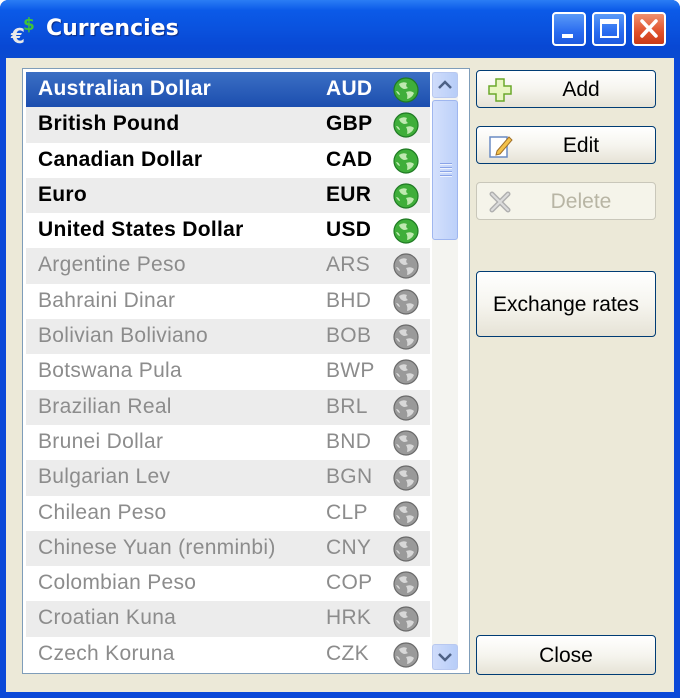  I want to click on window-title: Currencies, so click(112, 28).